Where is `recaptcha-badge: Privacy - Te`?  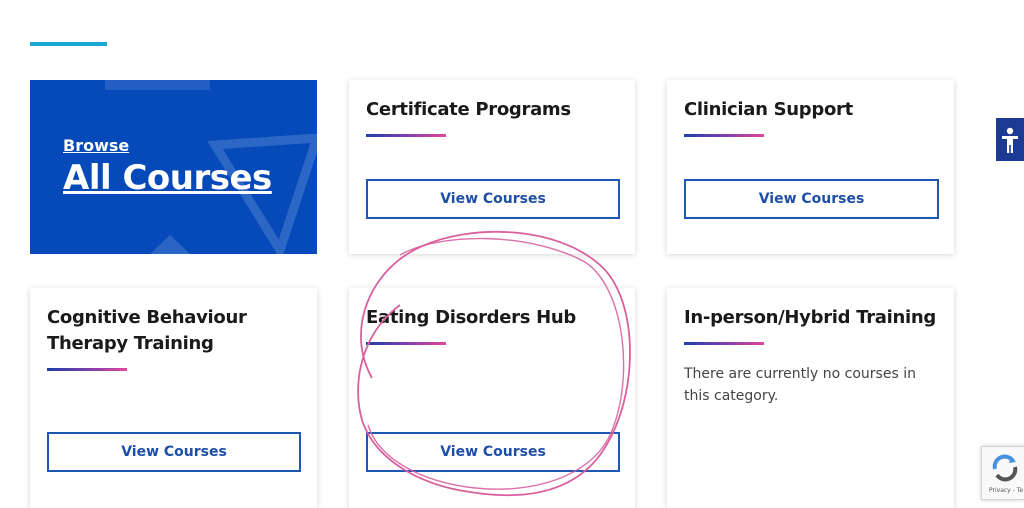
recaptcha-badge: Privacy - Te is located at coordinates (1002, 473).